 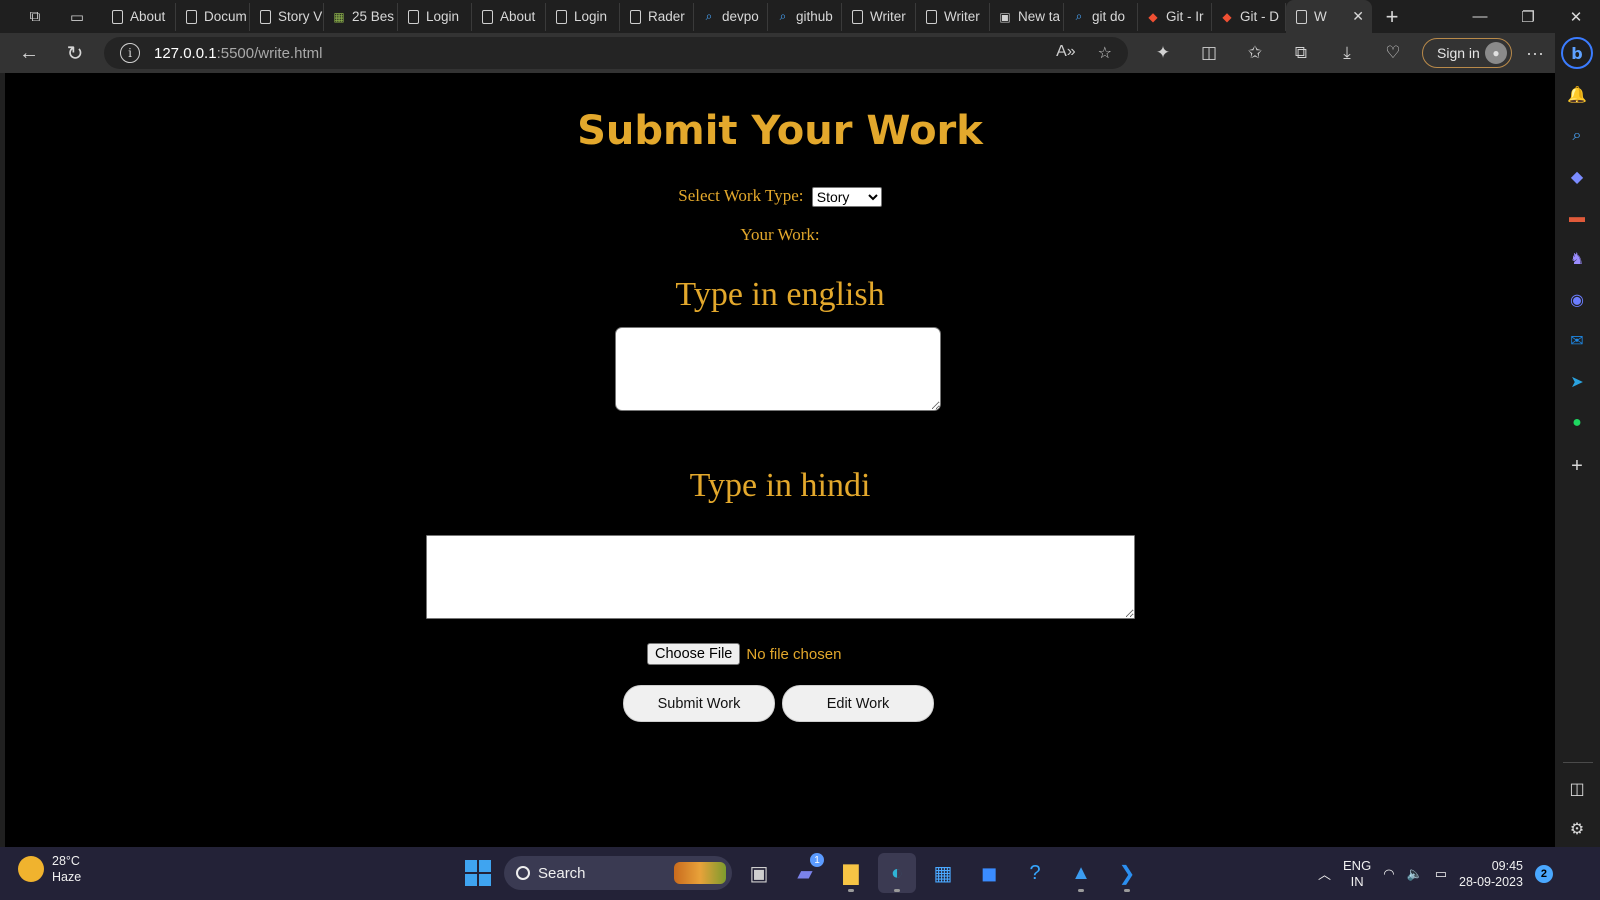 I want to click on clock: 09:45 28-09-2023, so click(x=1491, y=874).